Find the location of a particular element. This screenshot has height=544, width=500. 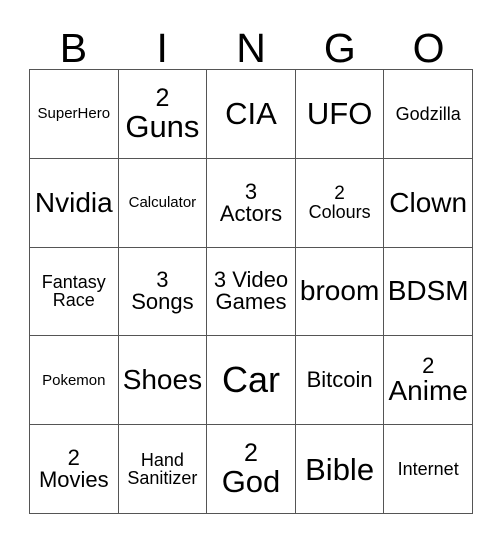

bingo-cell-label: 3 Video Games is located at coordinates (251, 291).